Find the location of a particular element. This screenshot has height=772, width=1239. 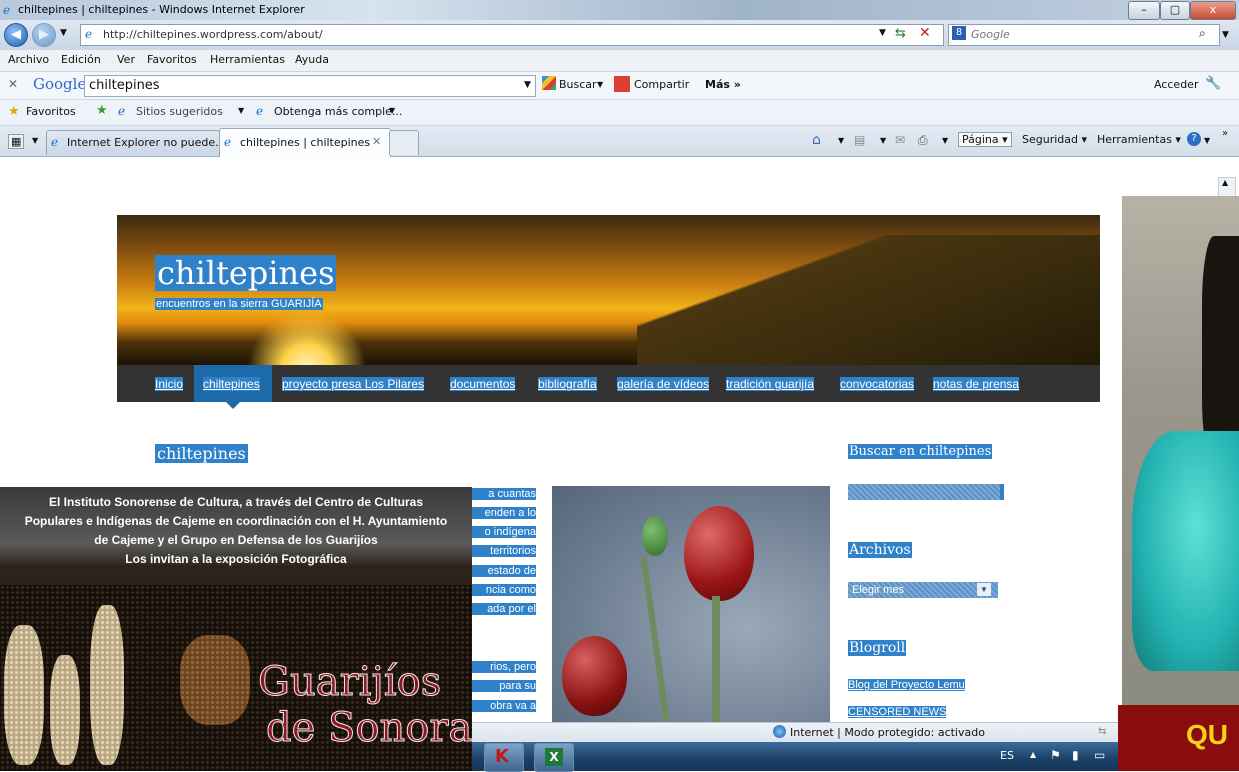

favoritos-button: Favoritos is located at coordinates (51, 111).